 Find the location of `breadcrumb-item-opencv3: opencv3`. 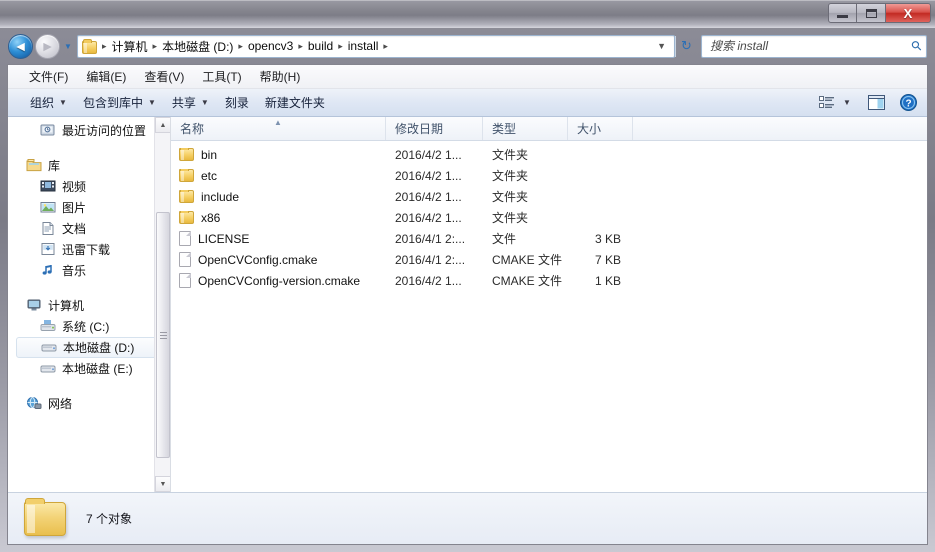

breadcrumb-item-opencv3: opencv3 is located at coordinates (270, 46).